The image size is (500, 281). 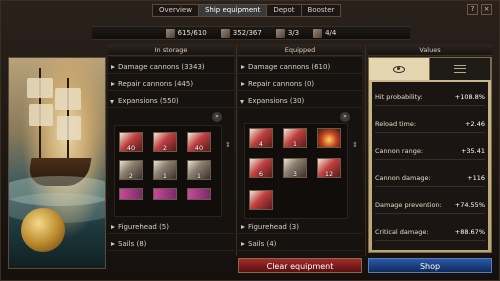 I want to click on storage-scroll-icon: ⇕, so click(x=228, y=145).